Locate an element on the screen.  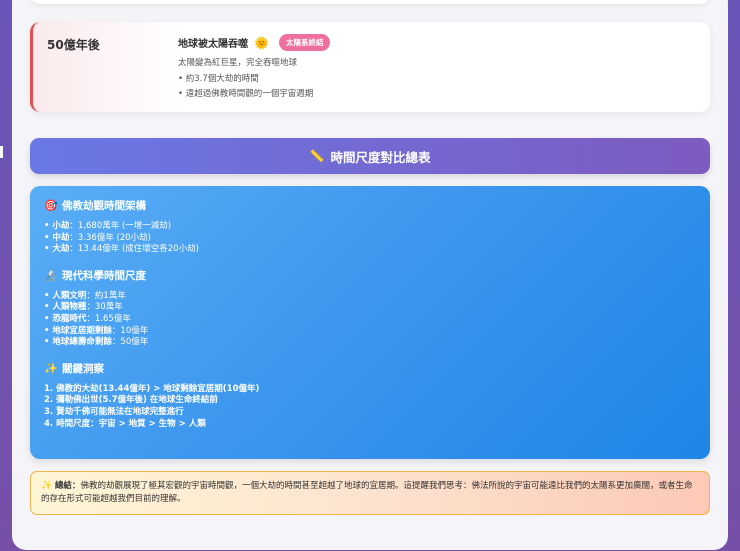
item-value: ：30萬年 is located at coordinates (104, 307).